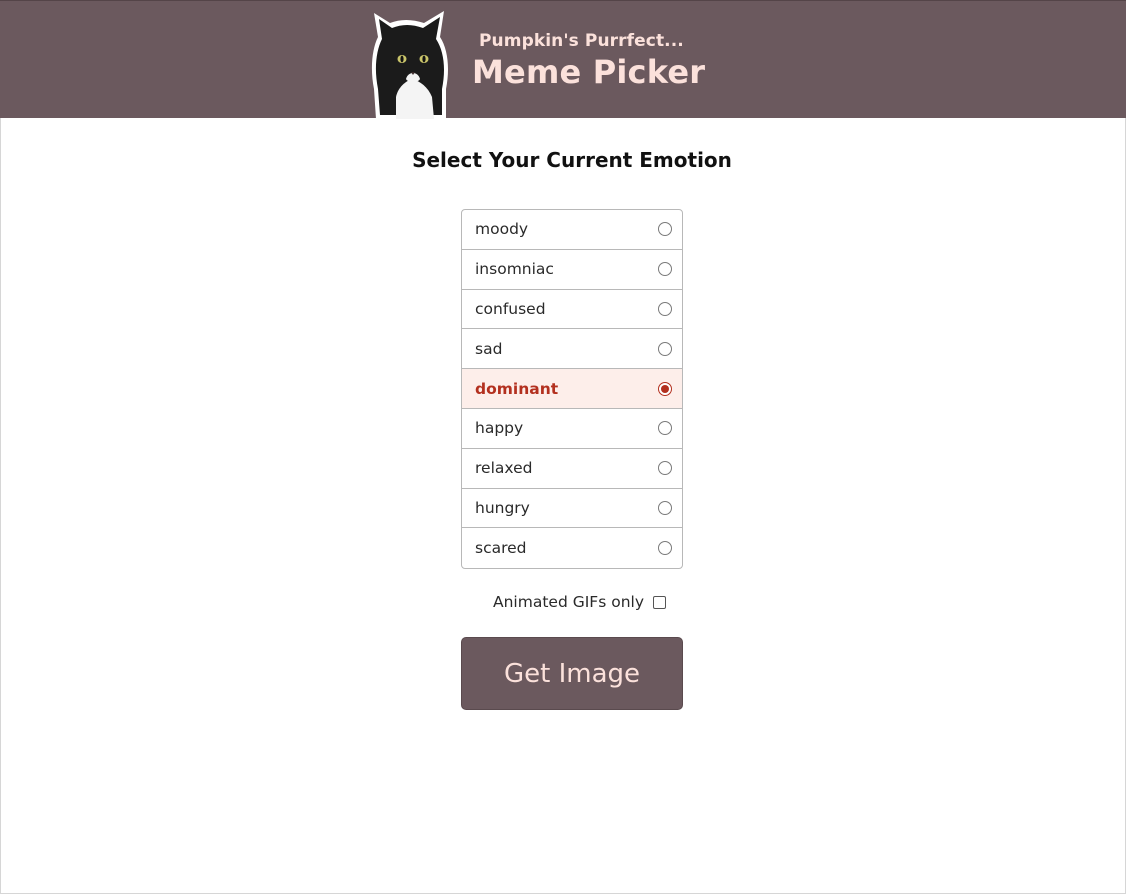 Image resolution: width=1126 pixels, height=894 pixels. I want to click on emotion-option-sad: sad, so click(572, 349).